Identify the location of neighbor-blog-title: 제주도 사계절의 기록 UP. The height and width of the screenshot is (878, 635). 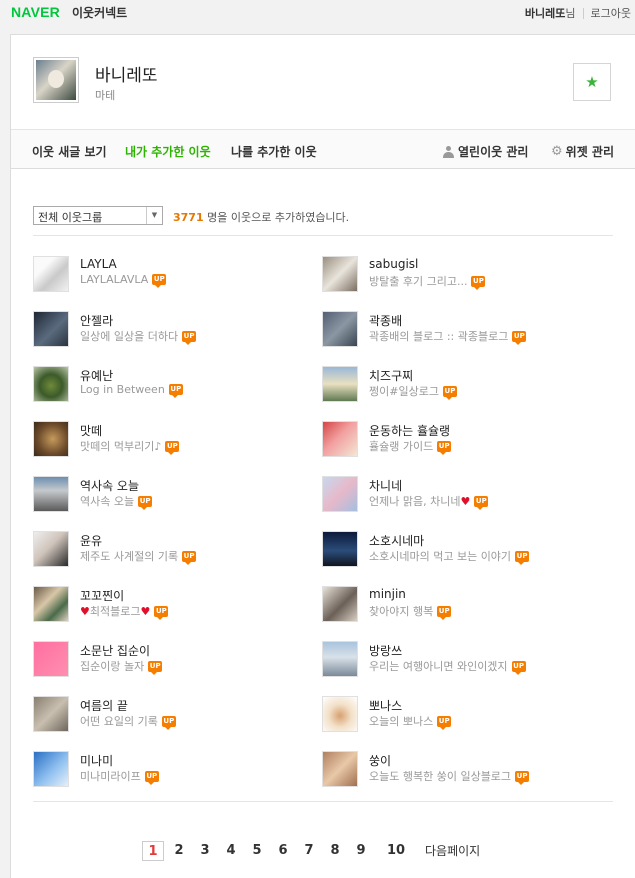
(138, 556).